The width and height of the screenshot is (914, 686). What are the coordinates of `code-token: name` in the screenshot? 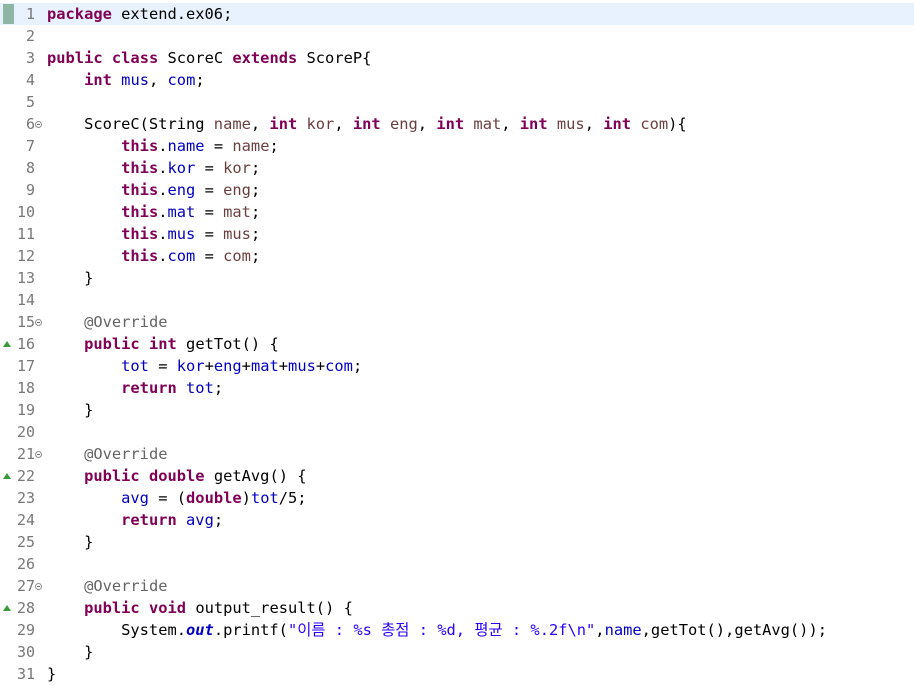 It's located at (251, 146).